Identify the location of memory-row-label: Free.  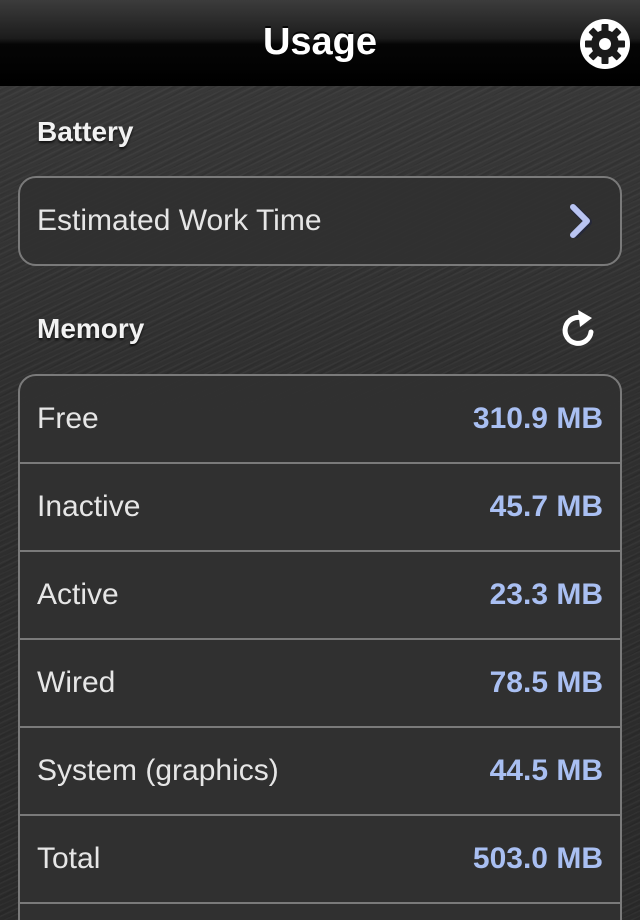
(68, 418).